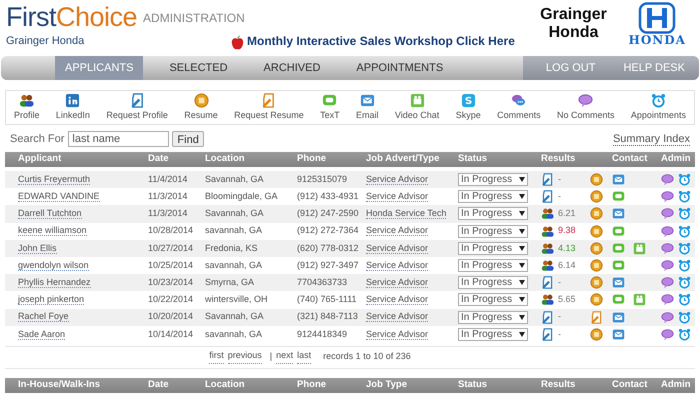  I want to click on comments-icon, so click(518, 100).